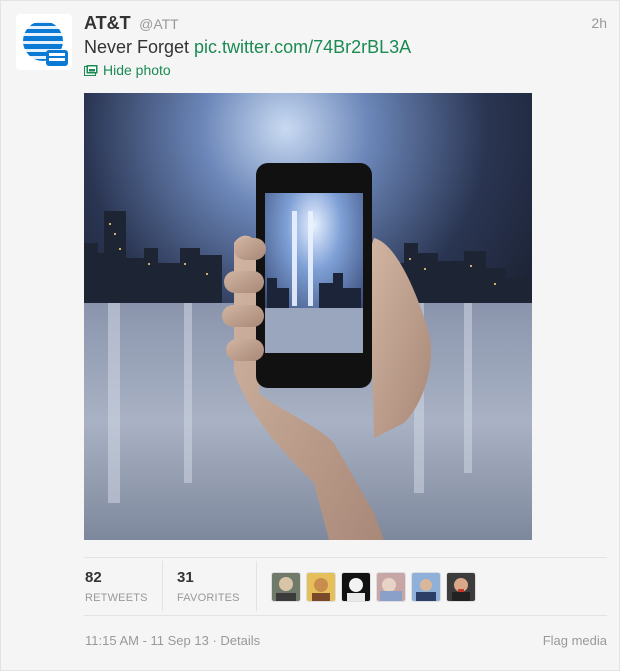 This screenshot has height=671, width=620. What do you see at coordinates (240, 640) in the screenshot?
I see `details-link: Details` at bounding box center [240, 640].